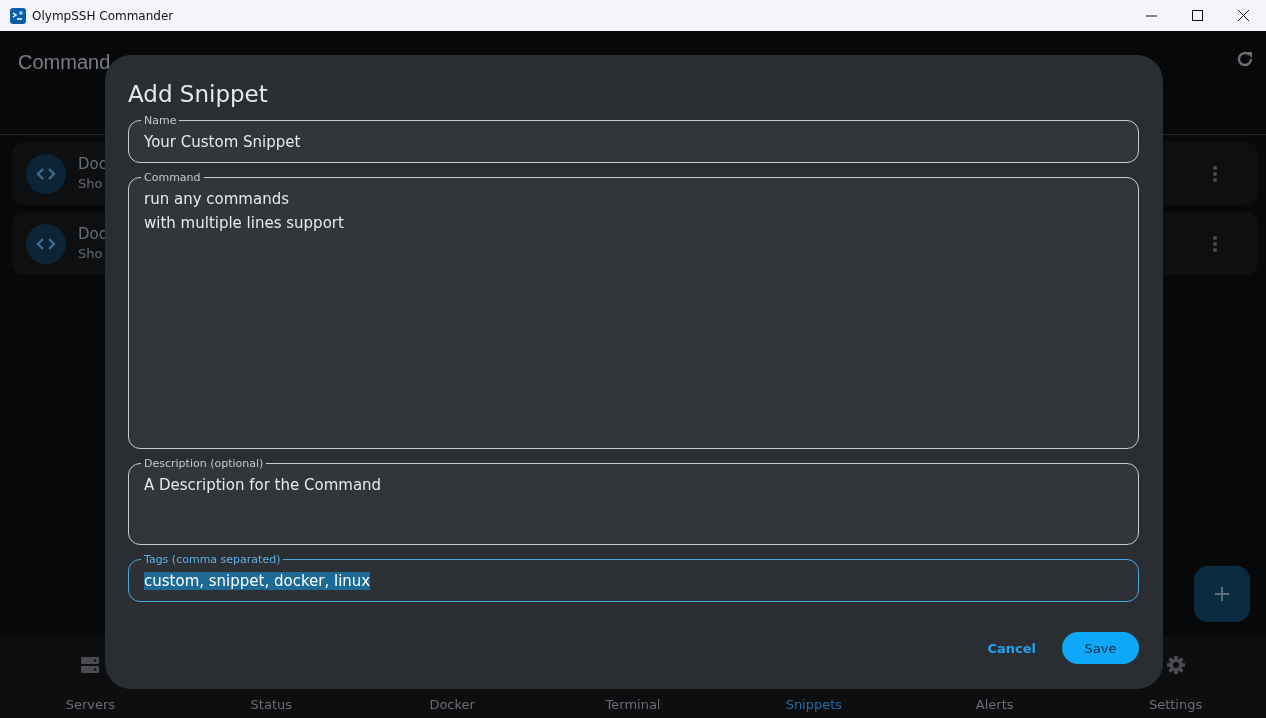  I want to click on dialog-title: Add Snippet, so click(198, 95).